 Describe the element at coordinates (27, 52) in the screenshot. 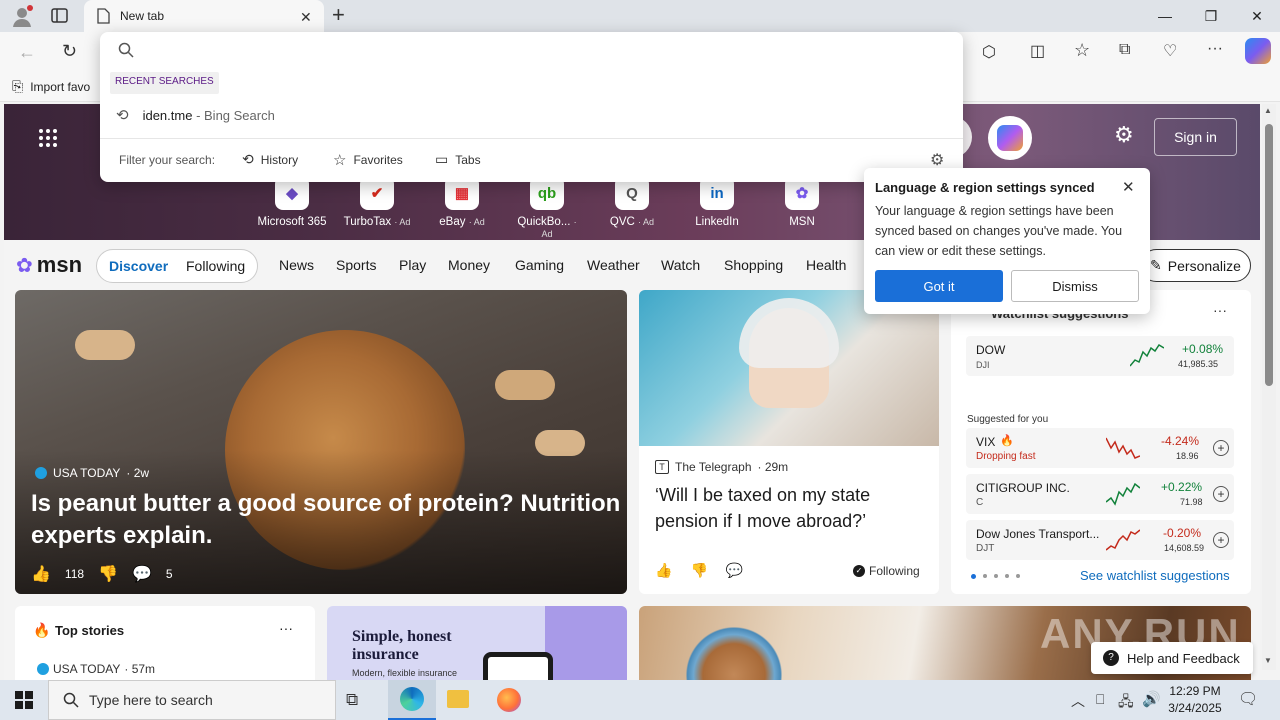

I see `back-icon: ←` at that location.